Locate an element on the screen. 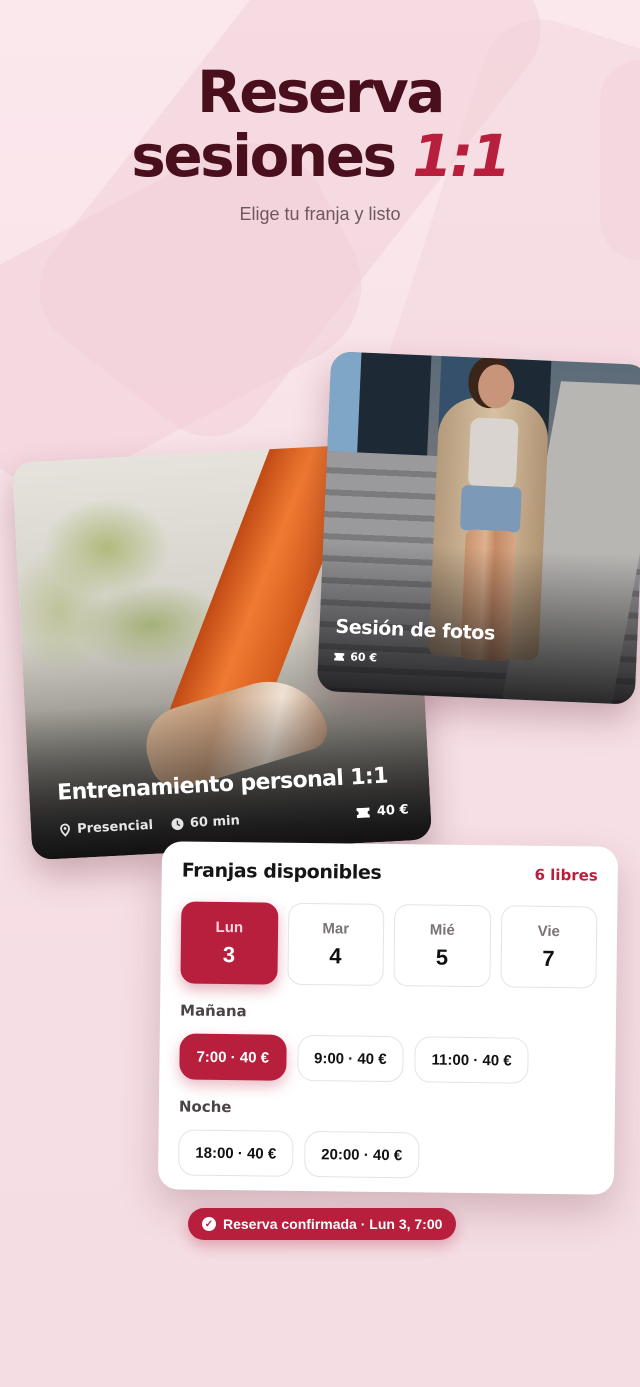 The width and height of the screenshot is (640, 1387). slots-title: Franjas disponibles is located at coordinates (281, 871).